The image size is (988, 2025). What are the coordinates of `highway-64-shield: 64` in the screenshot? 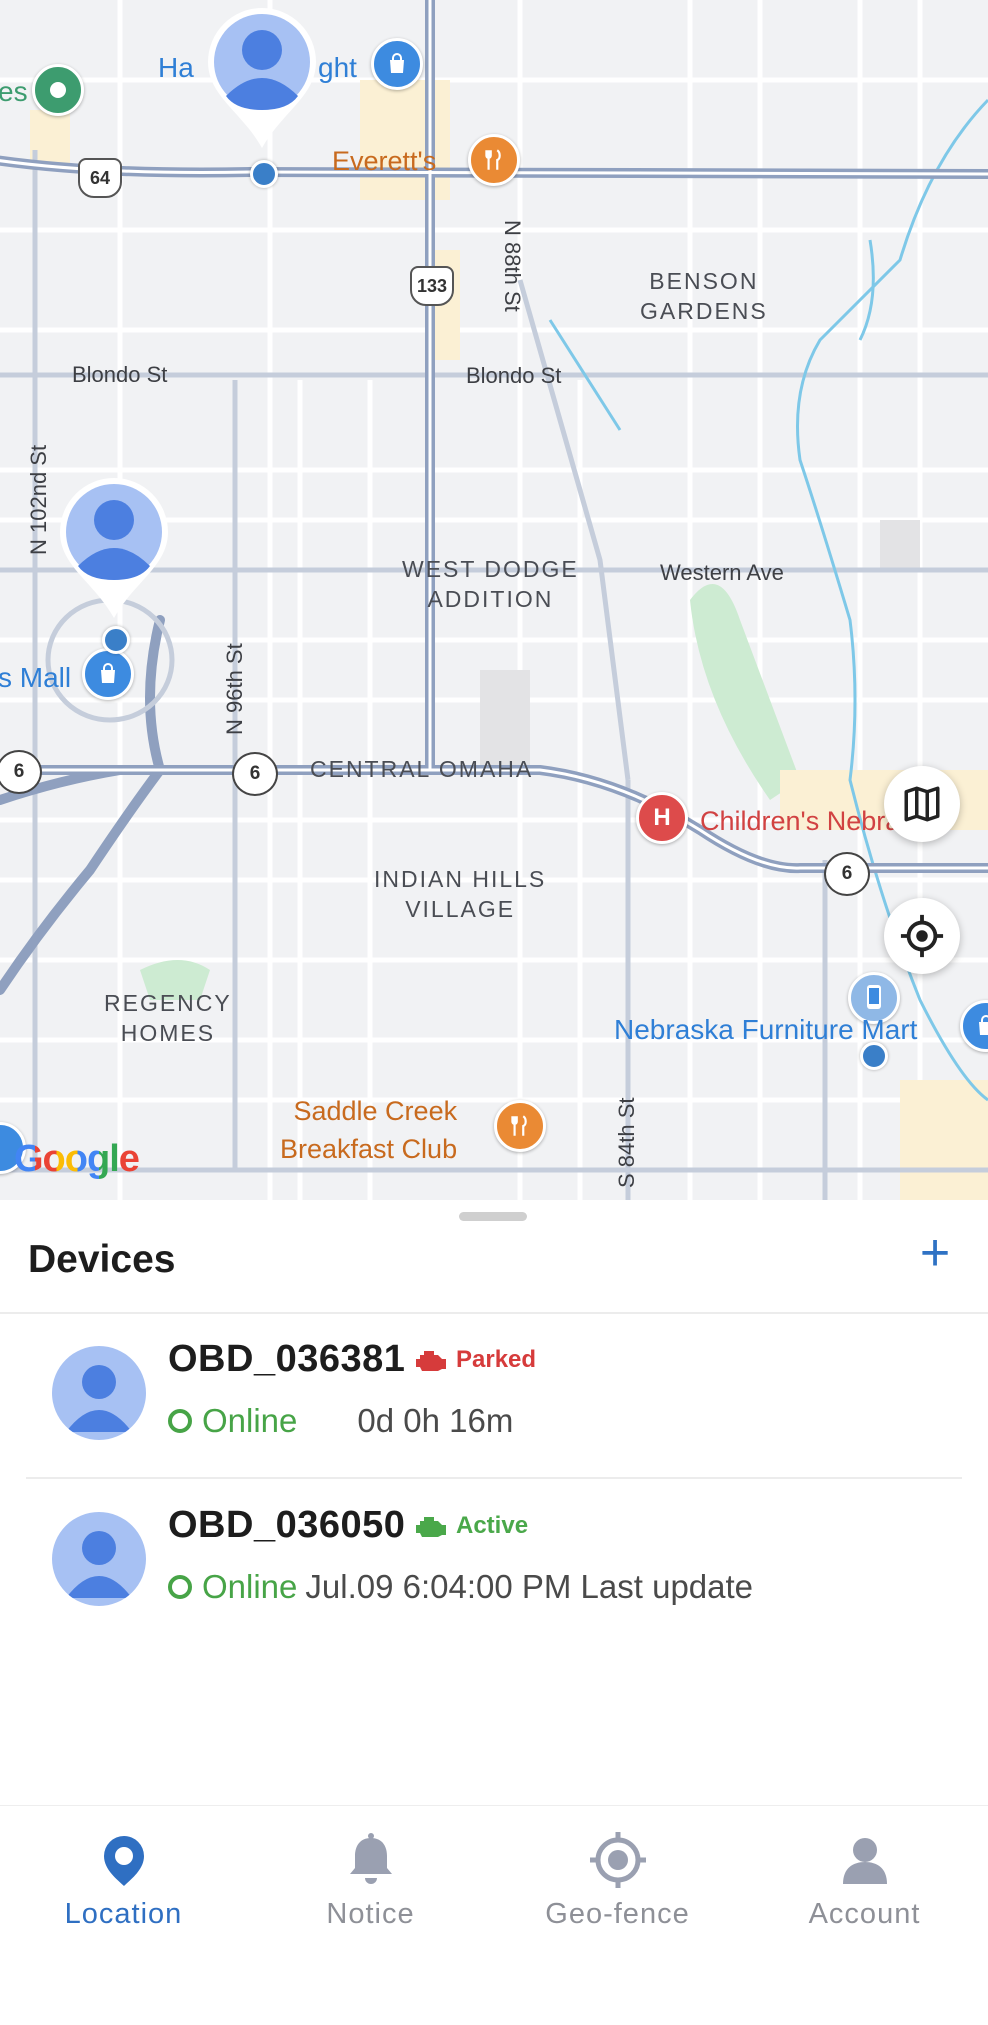 It's located at (100, 178).